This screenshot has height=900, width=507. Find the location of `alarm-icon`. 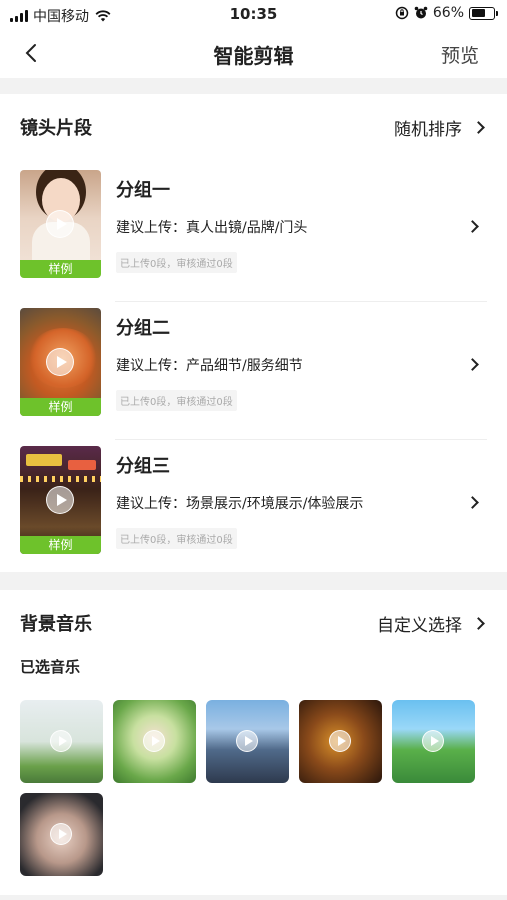

alarm-icon is located at coordinates (421, 12).